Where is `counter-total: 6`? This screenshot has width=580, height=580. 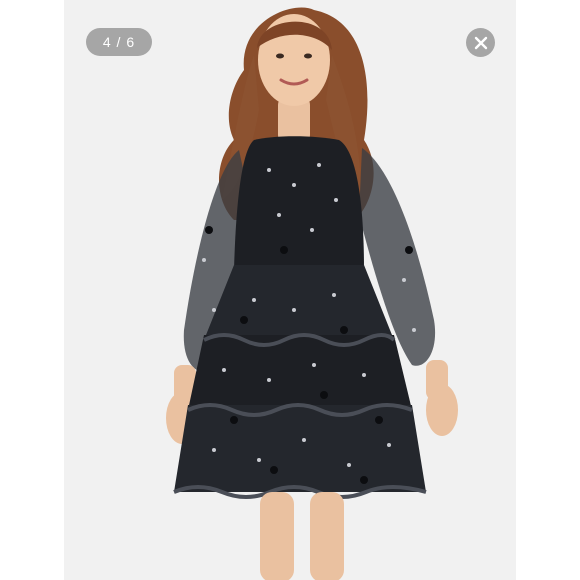
counter-total: 6 is located at coordinates (131, 42).